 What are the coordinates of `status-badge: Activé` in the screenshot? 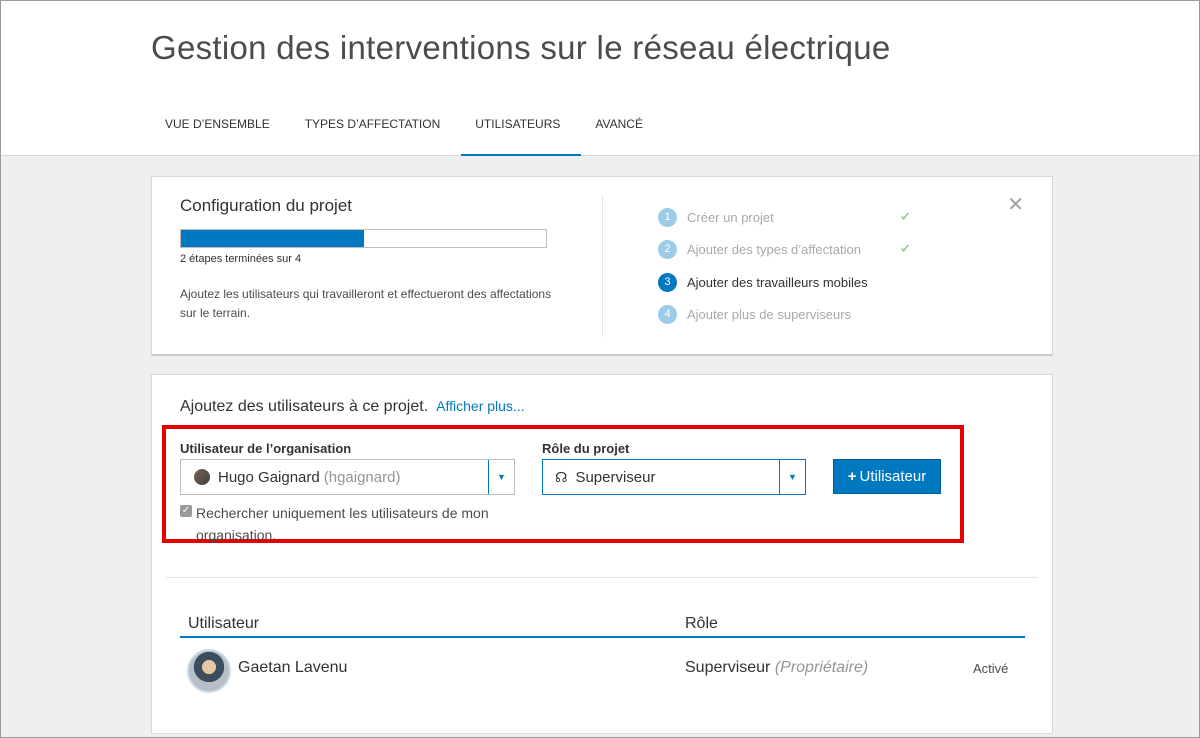 It's located at (991, 668).